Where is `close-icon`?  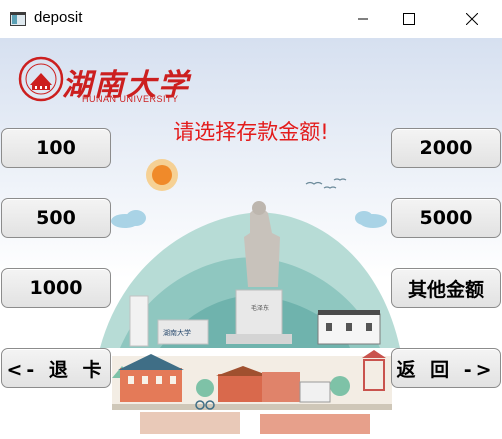 close-icon is located at coordinates (472, 19).